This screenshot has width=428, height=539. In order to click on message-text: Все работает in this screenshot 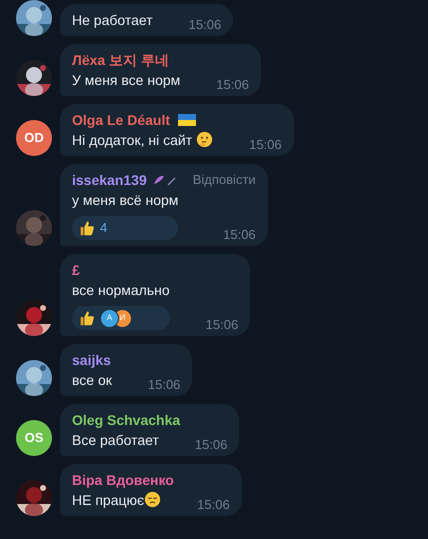, I will do `click(115, 440)`.